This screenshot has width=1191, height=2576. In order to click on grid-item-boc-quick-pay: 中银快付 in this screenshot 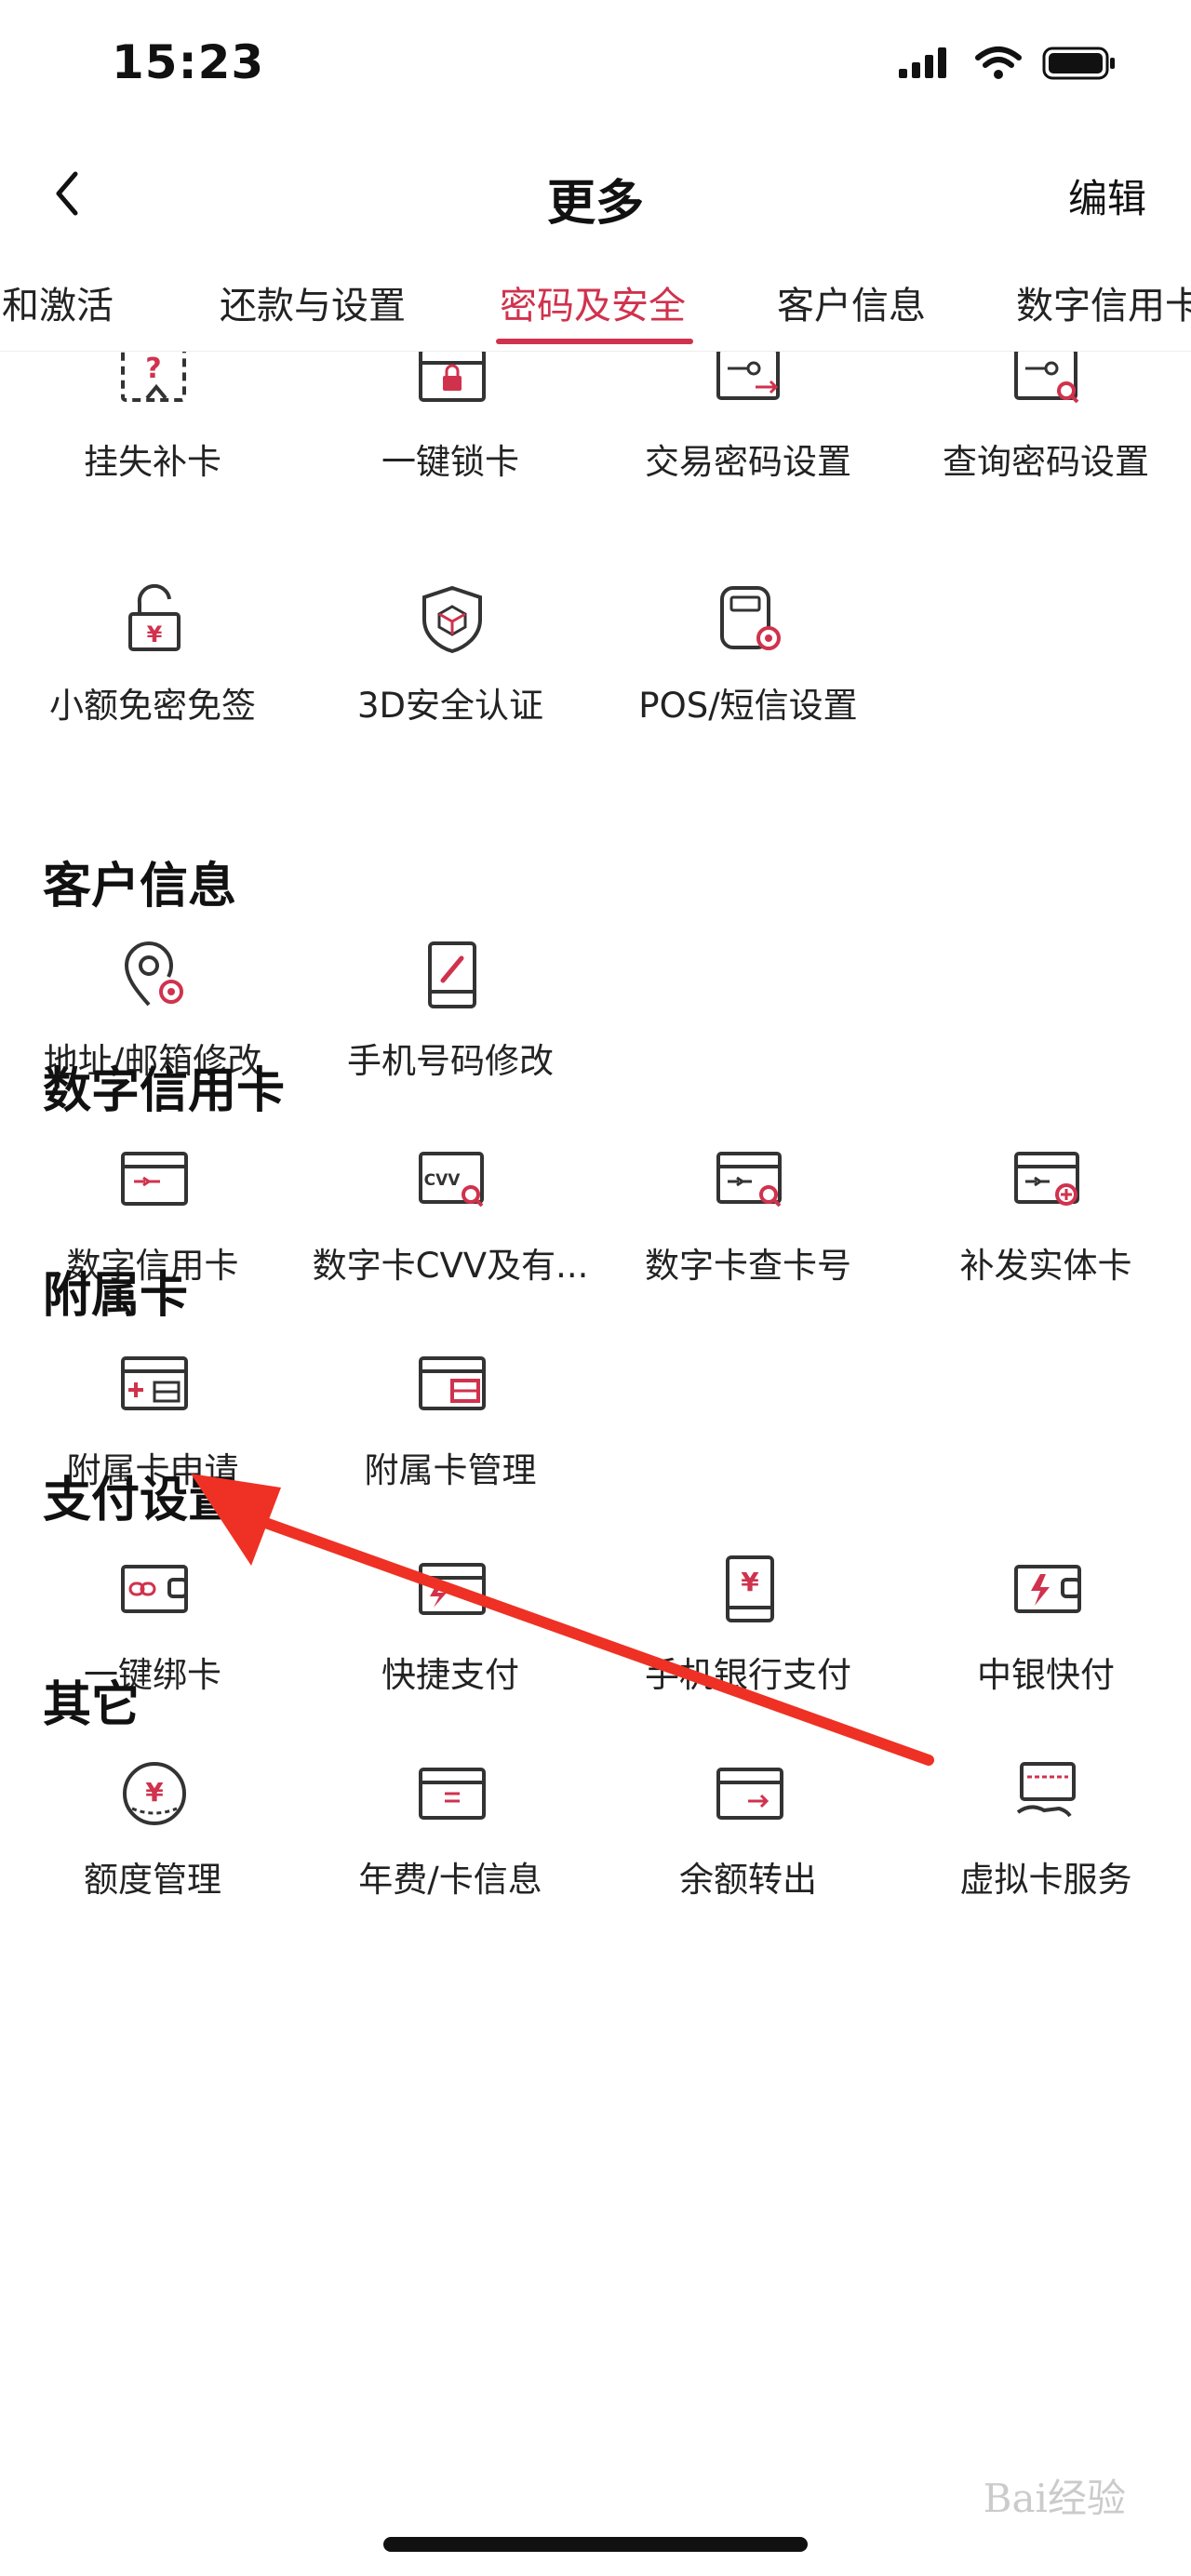, I will do `click(1044, 1637)`.